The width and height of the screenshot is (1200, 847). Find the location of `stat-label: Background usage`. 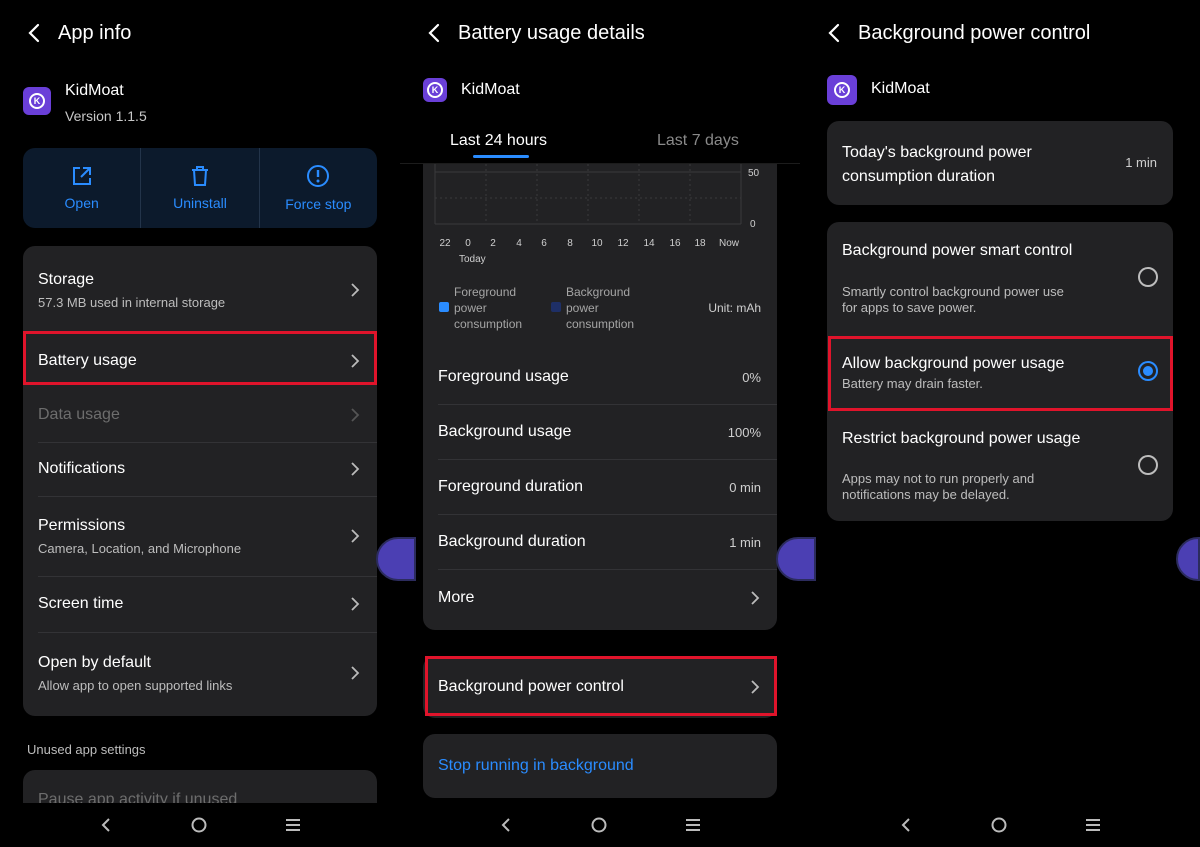

stat-label: Background usage is located at coordinates (505, 431).